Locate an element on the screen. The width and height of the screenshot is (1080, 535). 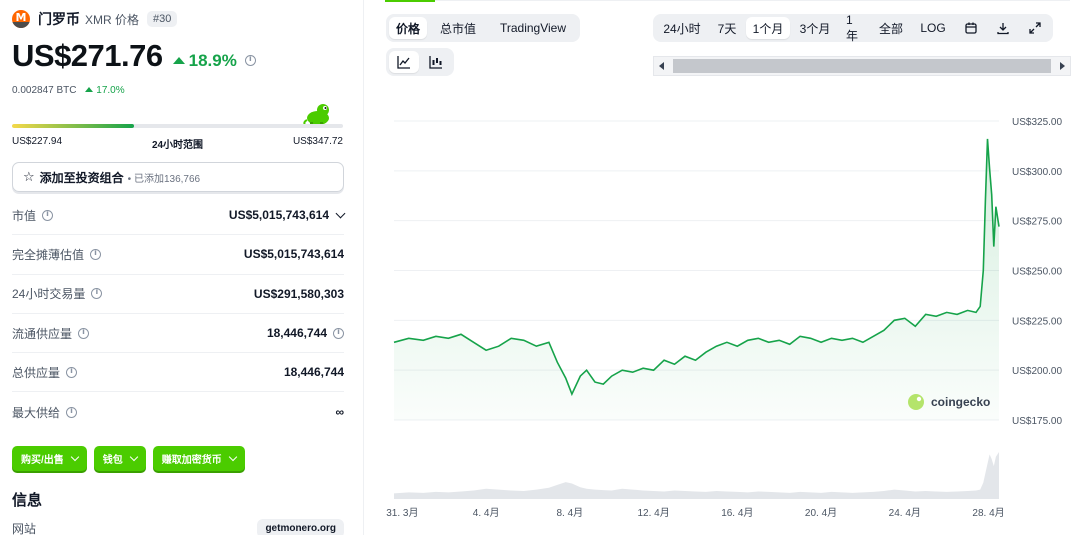
x-tick-label: 24. 4月 is located at coordinates (905, 513).